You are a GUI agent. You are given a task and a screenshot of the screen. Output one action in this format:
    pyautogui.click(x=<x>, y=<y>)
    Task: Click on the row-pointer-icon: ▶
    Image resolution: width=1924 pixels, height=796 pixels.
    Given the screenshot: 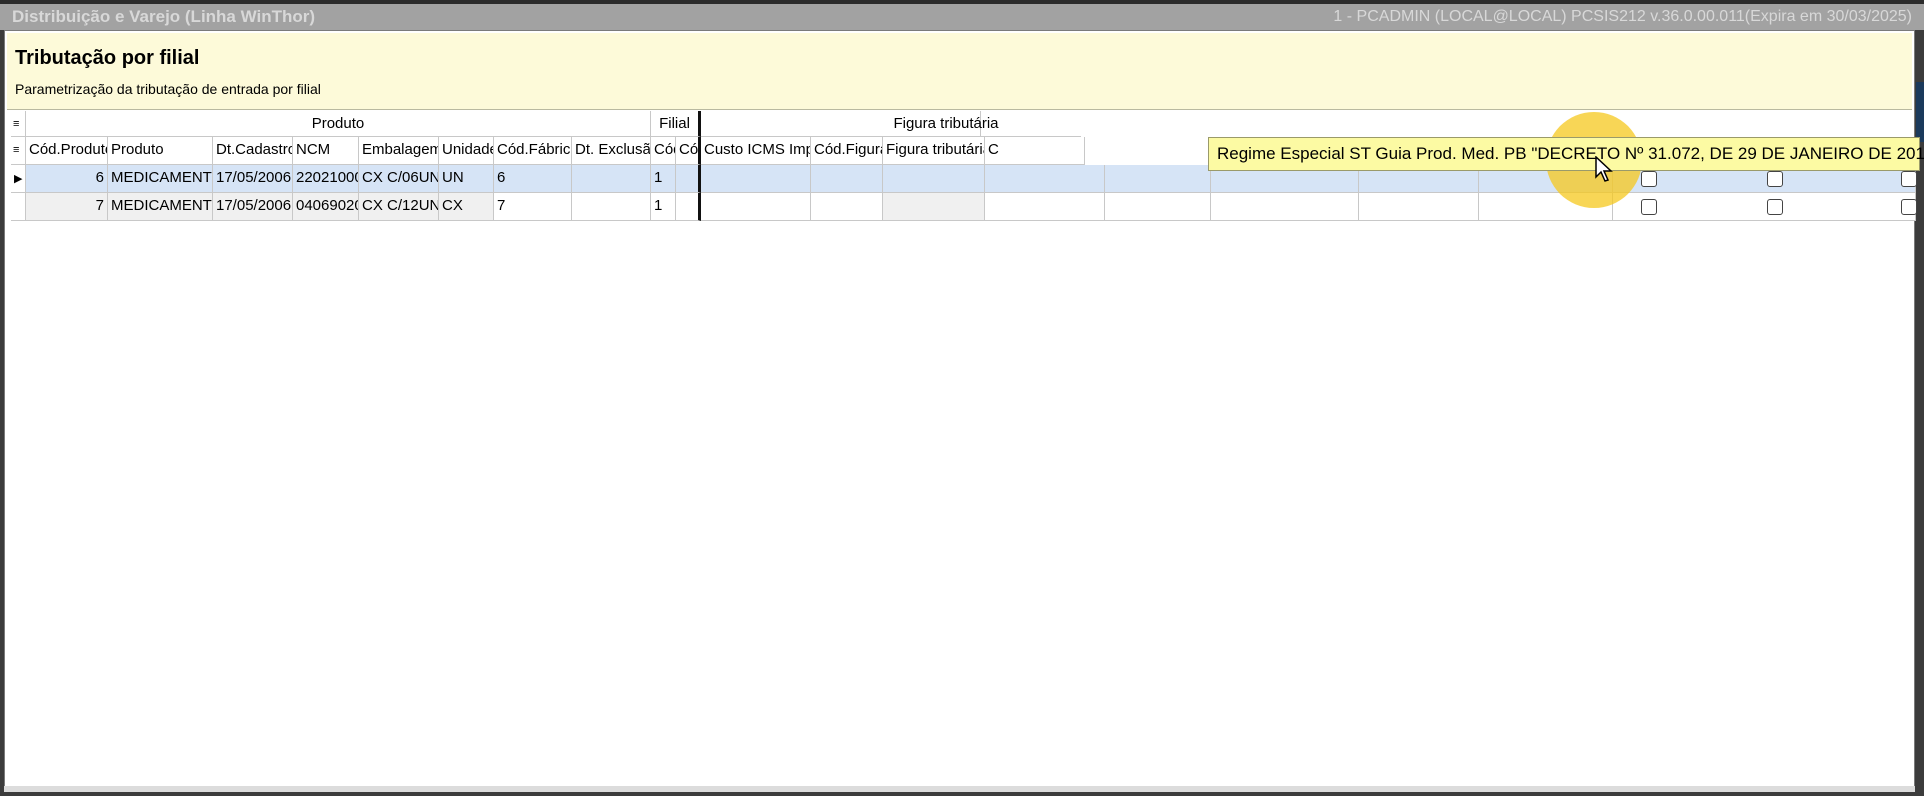 What is the action you would take?
    pyautogui.click(x=18, y=179)
    